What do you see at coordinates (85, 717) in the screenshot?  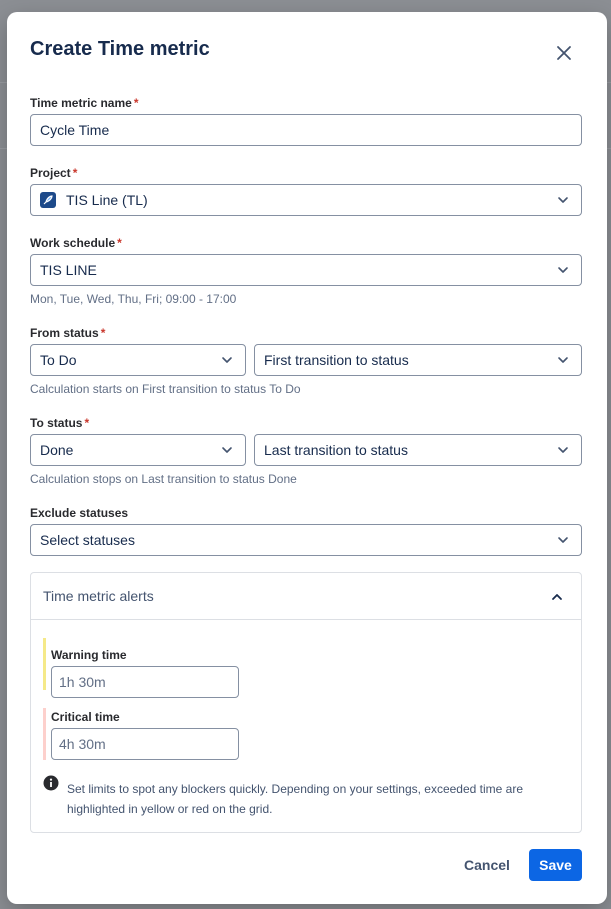 I see `critical-time-label: Critical time` at bounding box center [85, 717].